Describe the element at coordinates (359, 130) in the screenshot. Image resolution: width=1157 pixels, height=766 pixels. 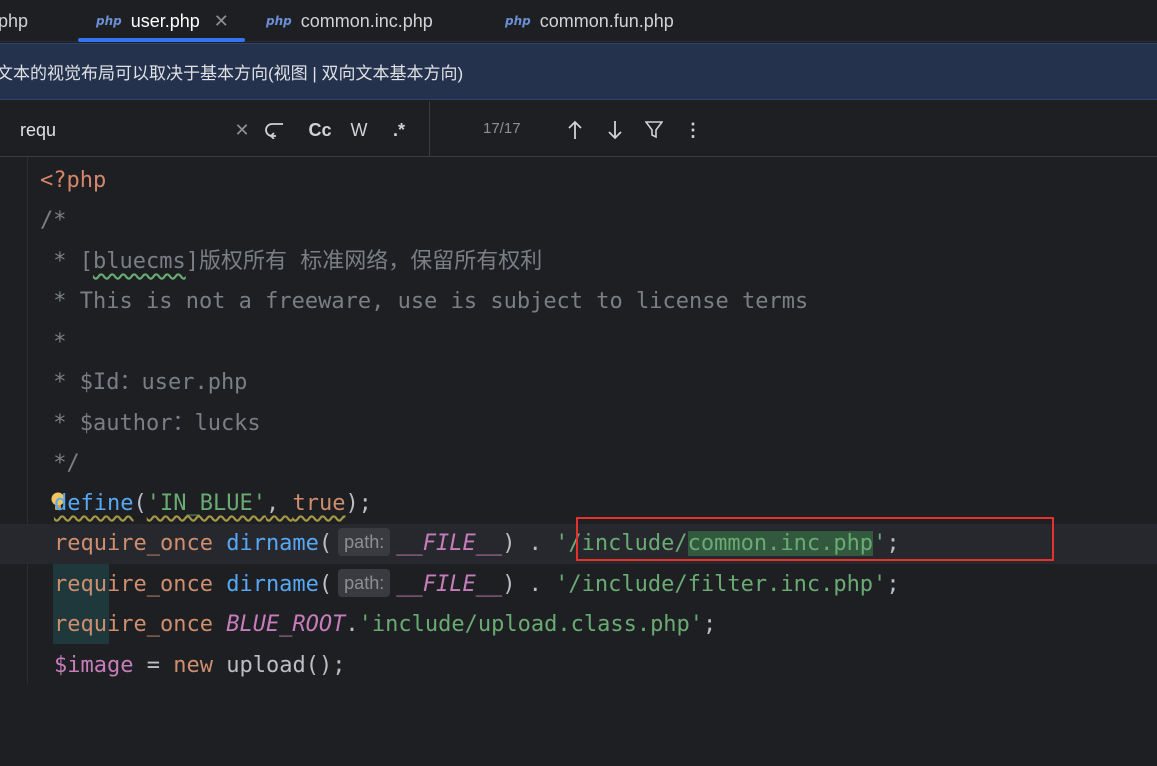
I see `whole-word-button: W` at that location.